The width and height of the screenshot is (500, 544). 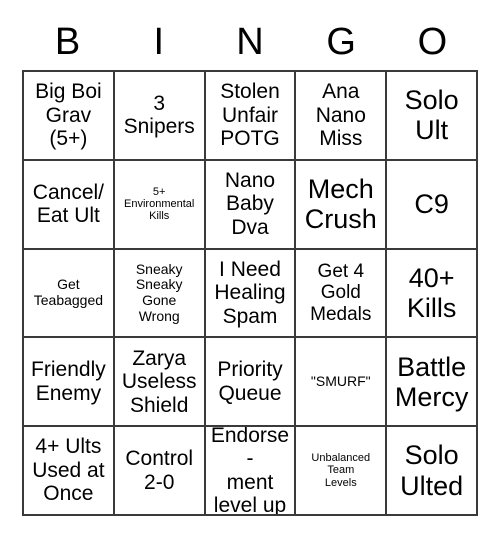 I want to click on bingo-cell-label: Control 2-0, so click(x=159, y=470).